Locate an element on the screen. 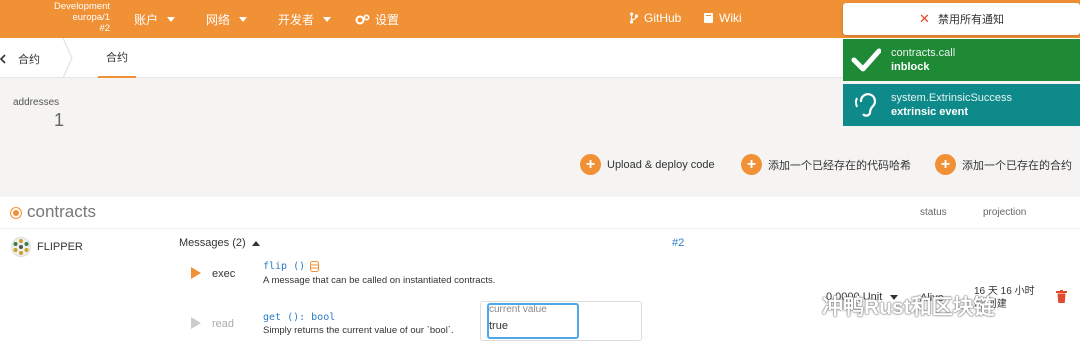 This screenshot has width=1080, height=358. nav-network-label: 网络 is located at coordinates (218, 20).